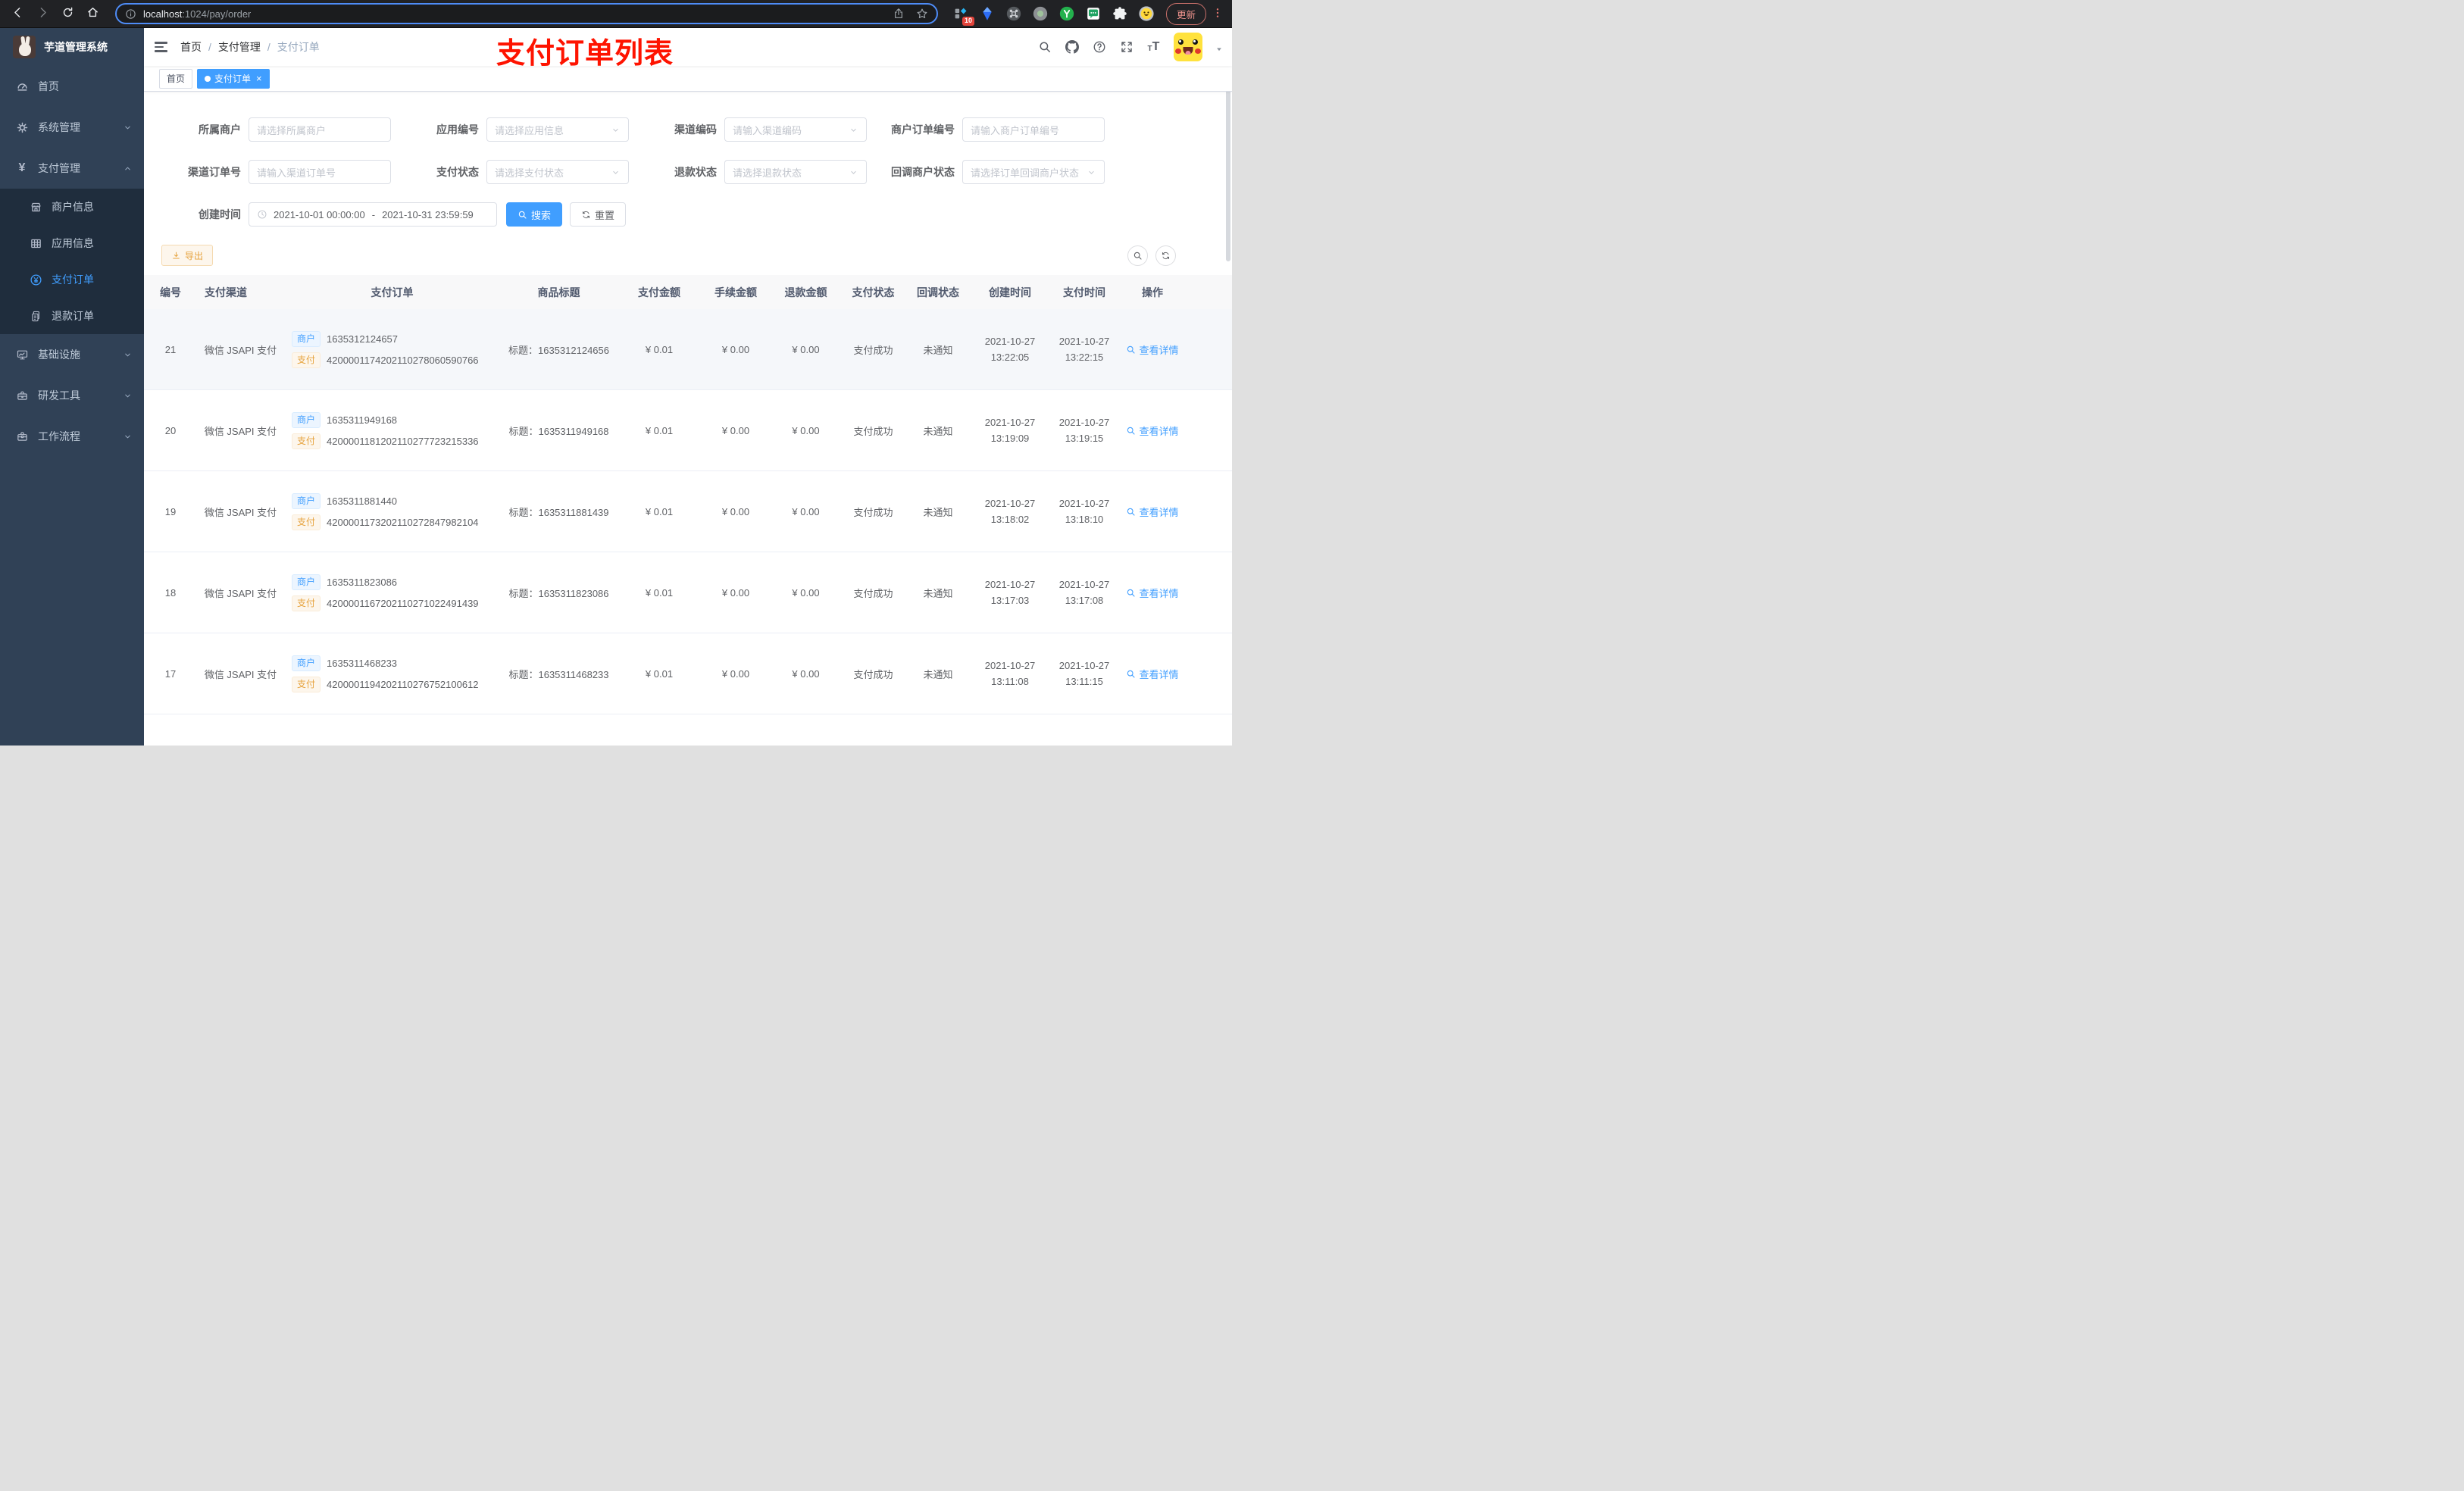 The height and width of the screenshot is (1491, 2464). I want to click on cell-created: 2021-10-27 13:22:05, so click(1010, 349).